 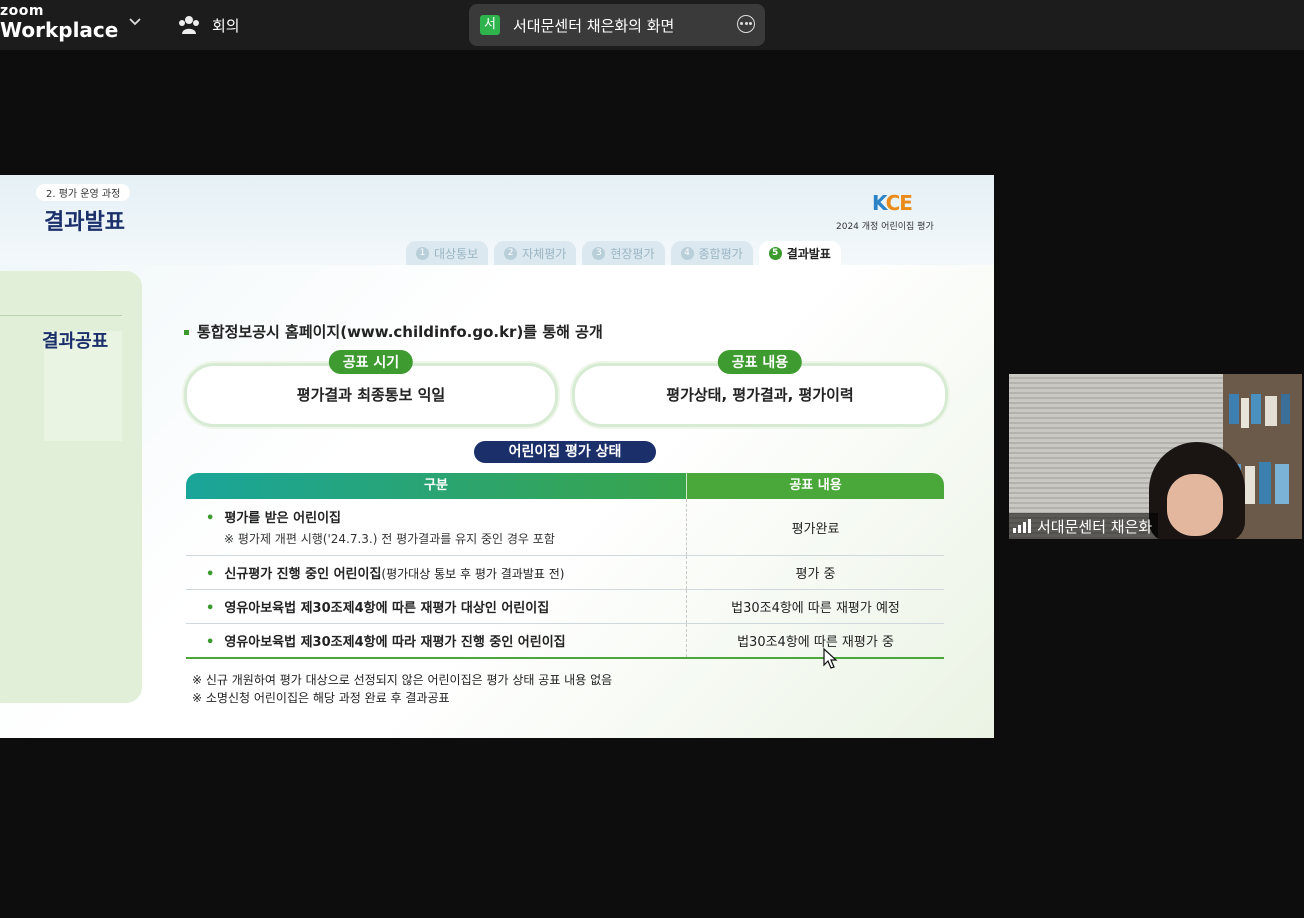 I want to click on process-tabs: 1 대상통보 2 자체평가 3 현장평가 4 종합평가 5 결과발표, so click(x=623, y=253).